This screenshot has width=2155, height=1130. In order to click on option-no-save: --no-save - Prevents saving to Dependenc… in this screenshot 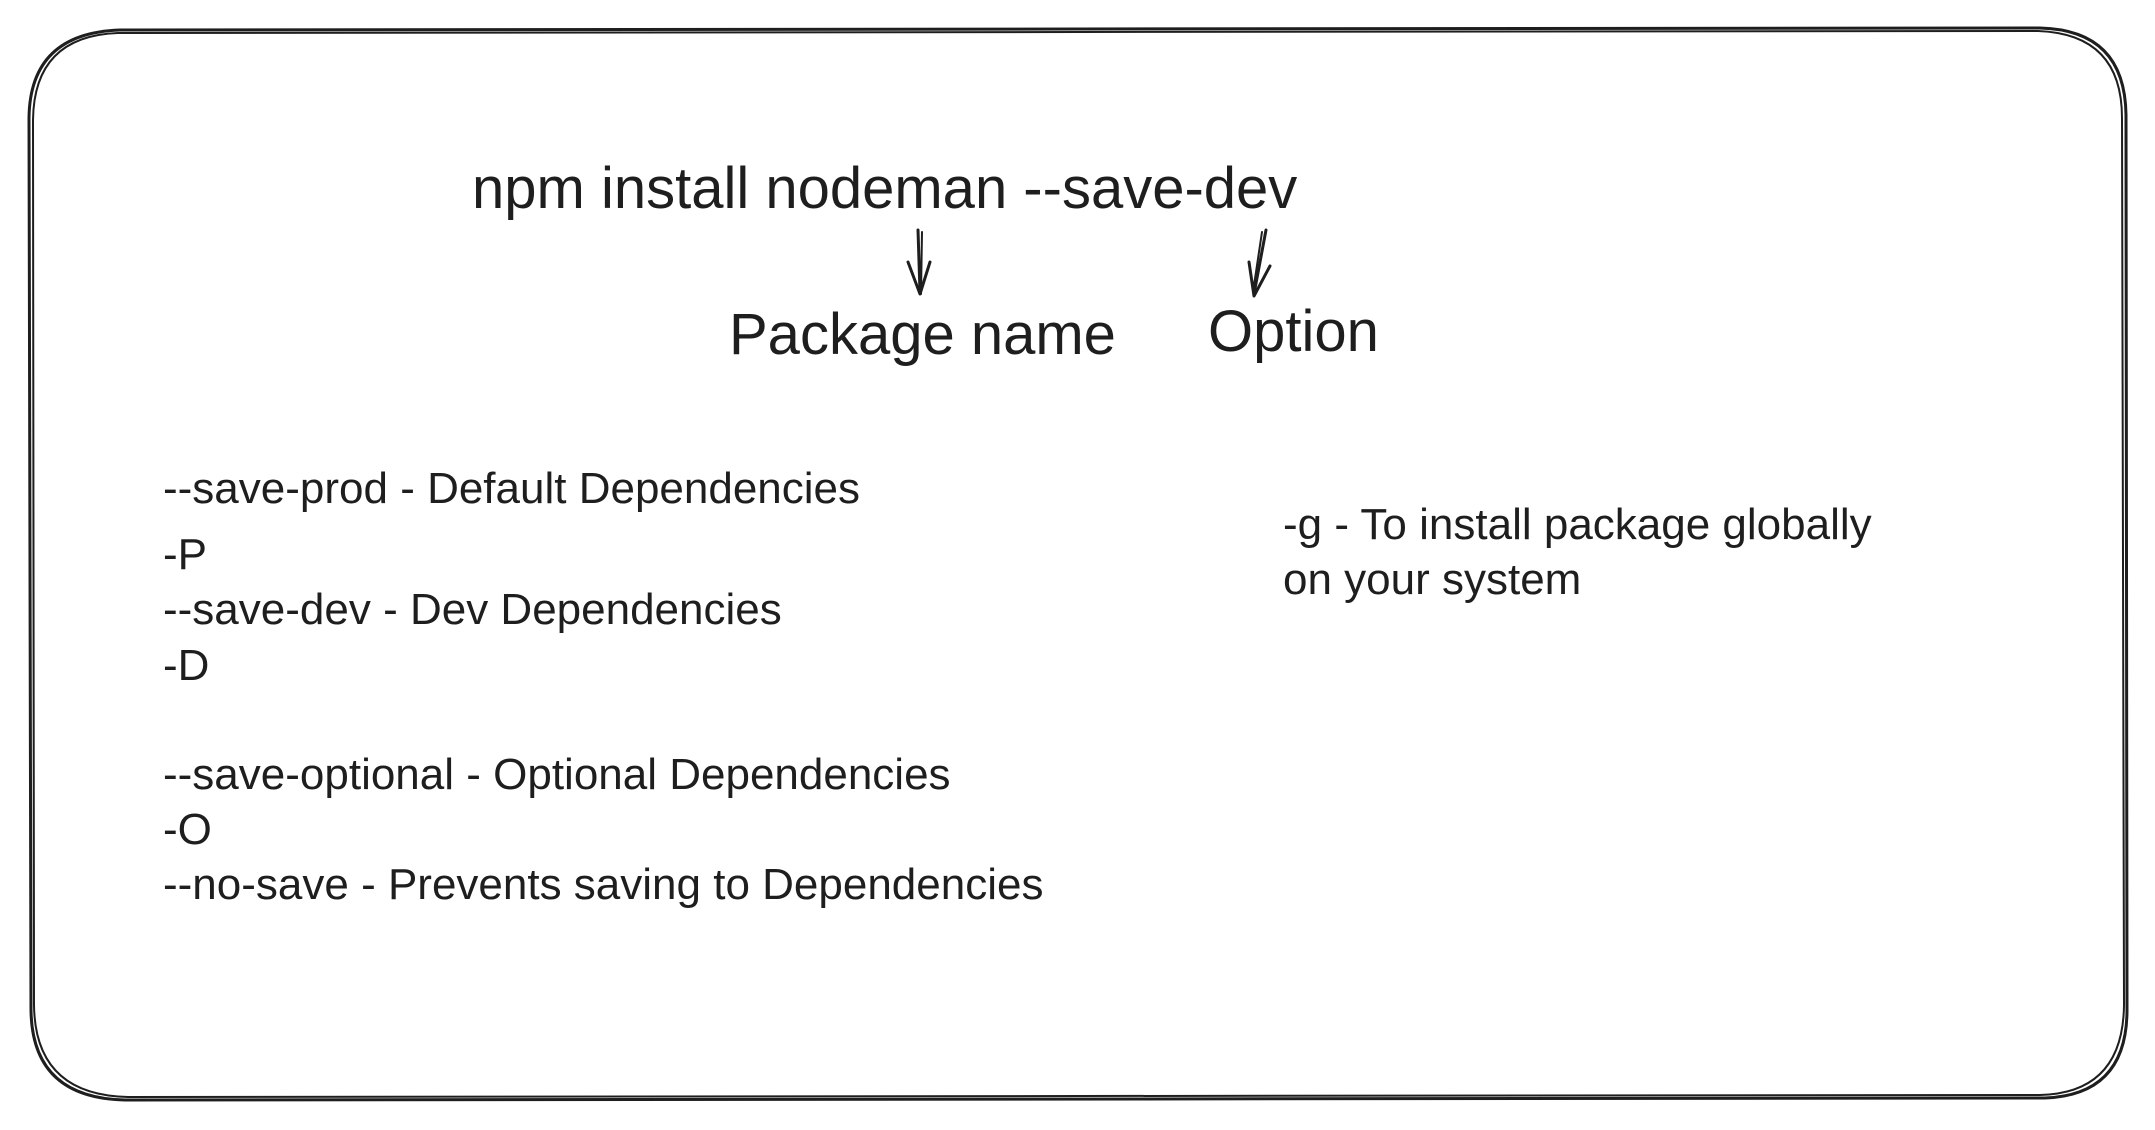, I will do `click(603, 884)`.